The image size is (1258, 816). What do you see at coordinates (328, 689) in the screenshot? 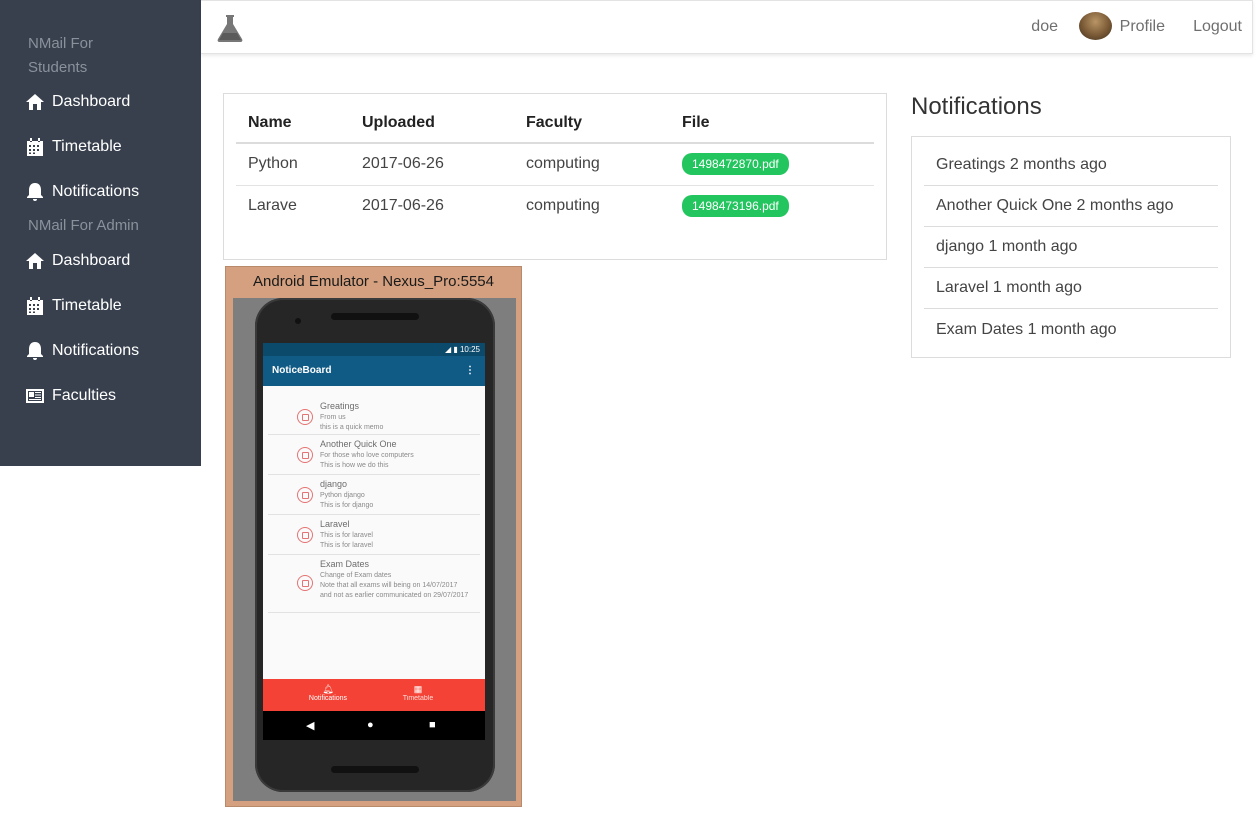
I see `bell-icon: 🔔︎` at bounding box center [328, 689].